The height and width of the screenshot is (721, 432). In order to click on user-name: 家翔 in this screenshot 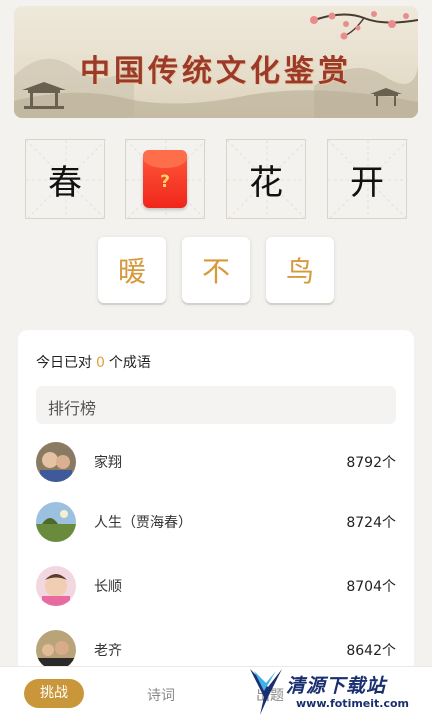, I will do `click(108, 463)`.